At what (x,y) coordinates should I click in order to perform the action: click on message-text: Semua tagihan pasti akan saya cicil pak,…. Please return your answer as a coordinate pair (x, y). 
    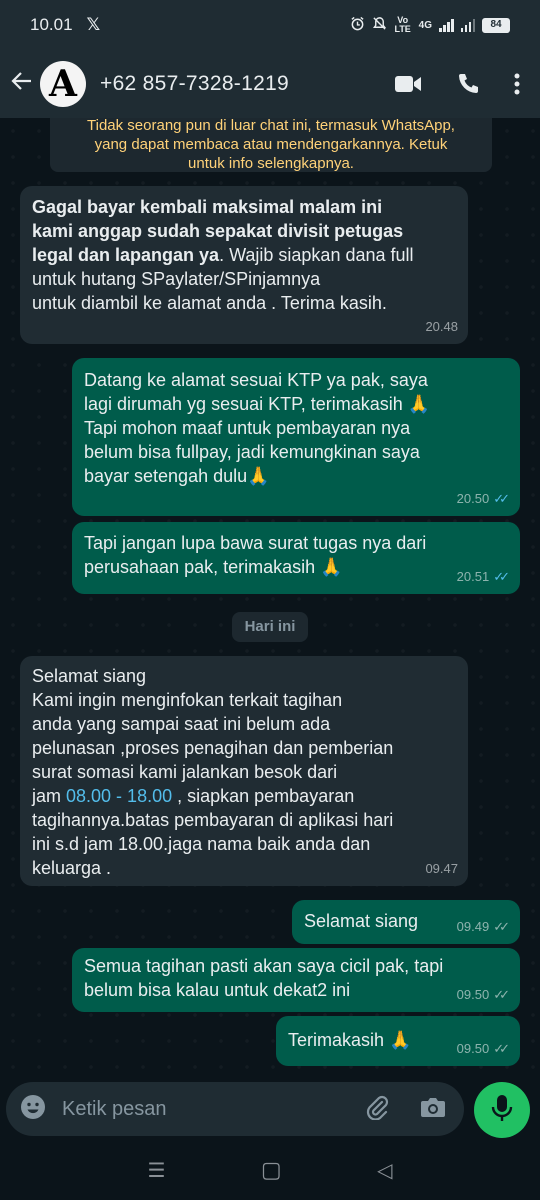
    Looking at the image, I should click on (264, 966).